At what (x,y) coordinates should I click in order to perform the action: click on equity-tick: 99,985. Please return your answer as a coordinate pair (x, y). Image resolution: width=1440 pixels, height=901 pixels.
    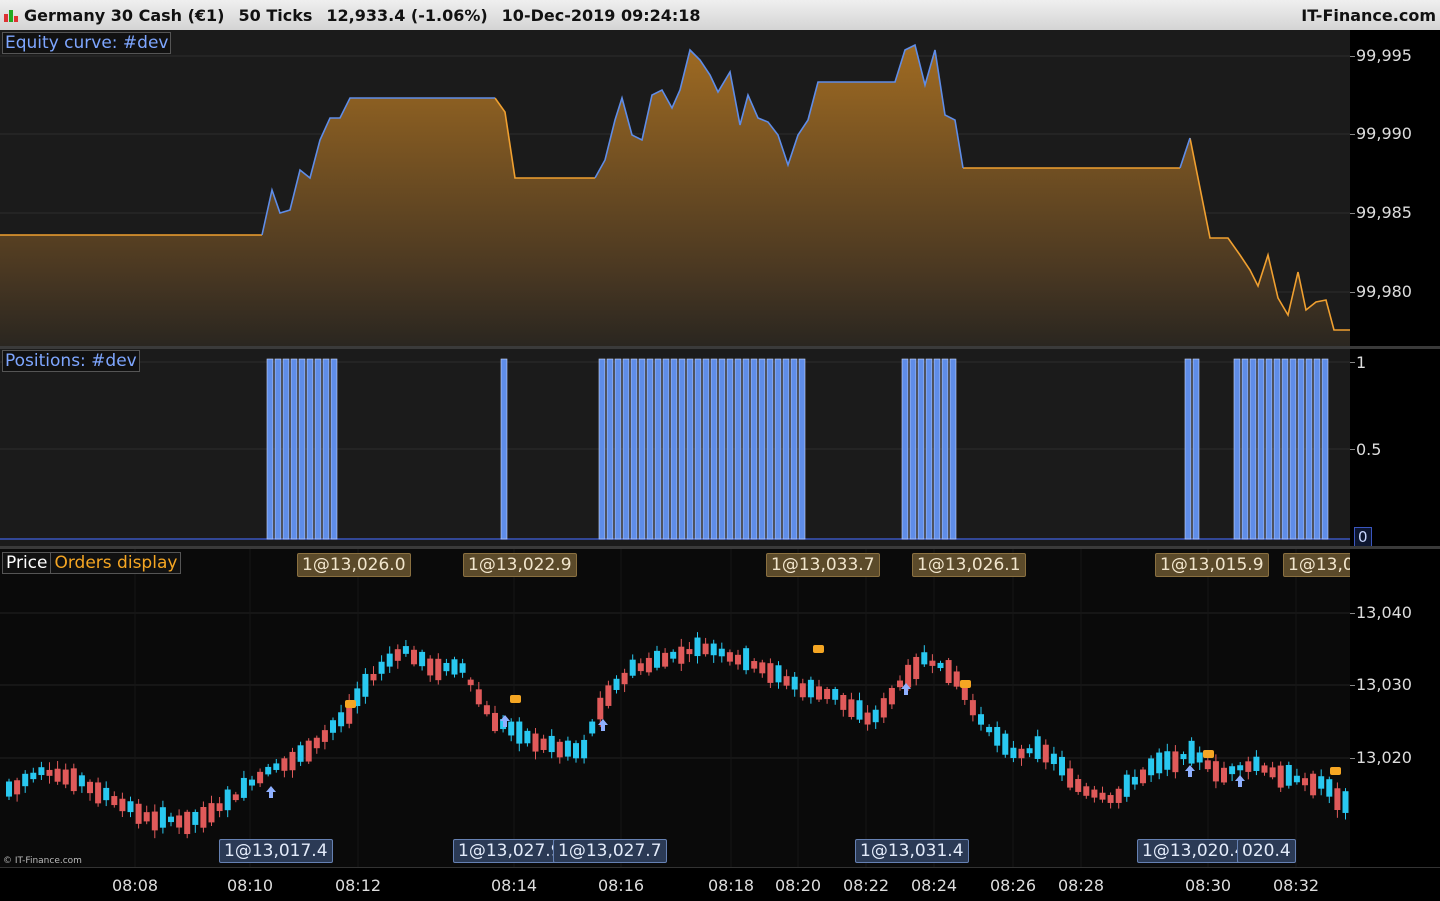
    Looking at the image, I should click on (1384, 212).